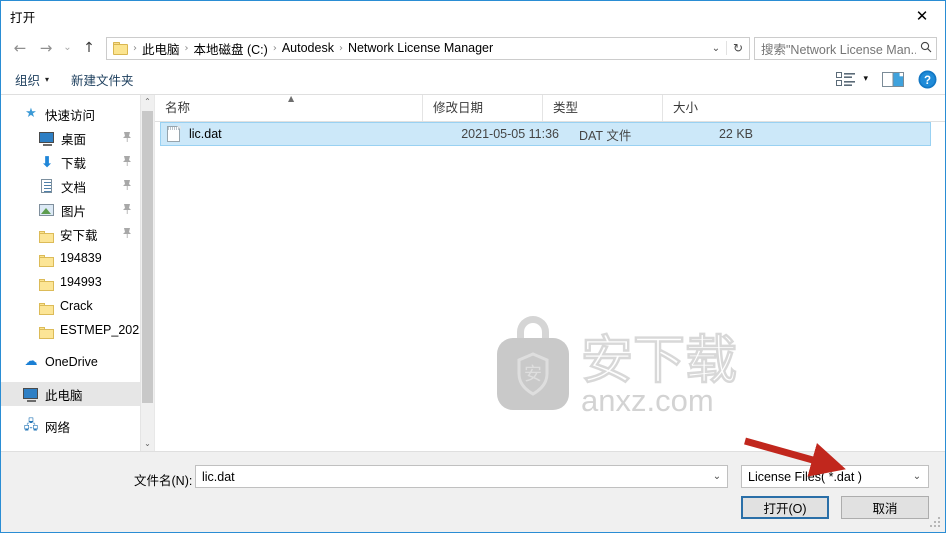 The height and width of the screenshot is (534, 946). What do you see at coordinates (147, 102) in the screenshot?
I see `scroll-up-icon: ⌃` at bounding box center [147, 102].